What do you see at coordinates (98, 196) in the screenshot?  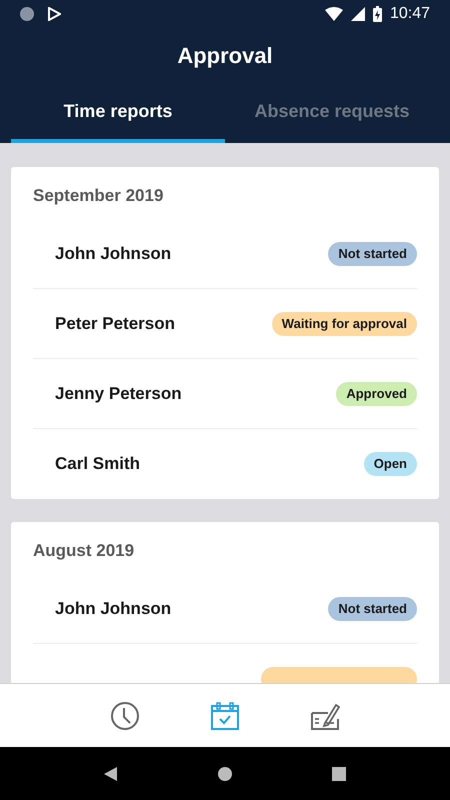 I see `month-heading: September 2019` at bounding box center [98, 196].